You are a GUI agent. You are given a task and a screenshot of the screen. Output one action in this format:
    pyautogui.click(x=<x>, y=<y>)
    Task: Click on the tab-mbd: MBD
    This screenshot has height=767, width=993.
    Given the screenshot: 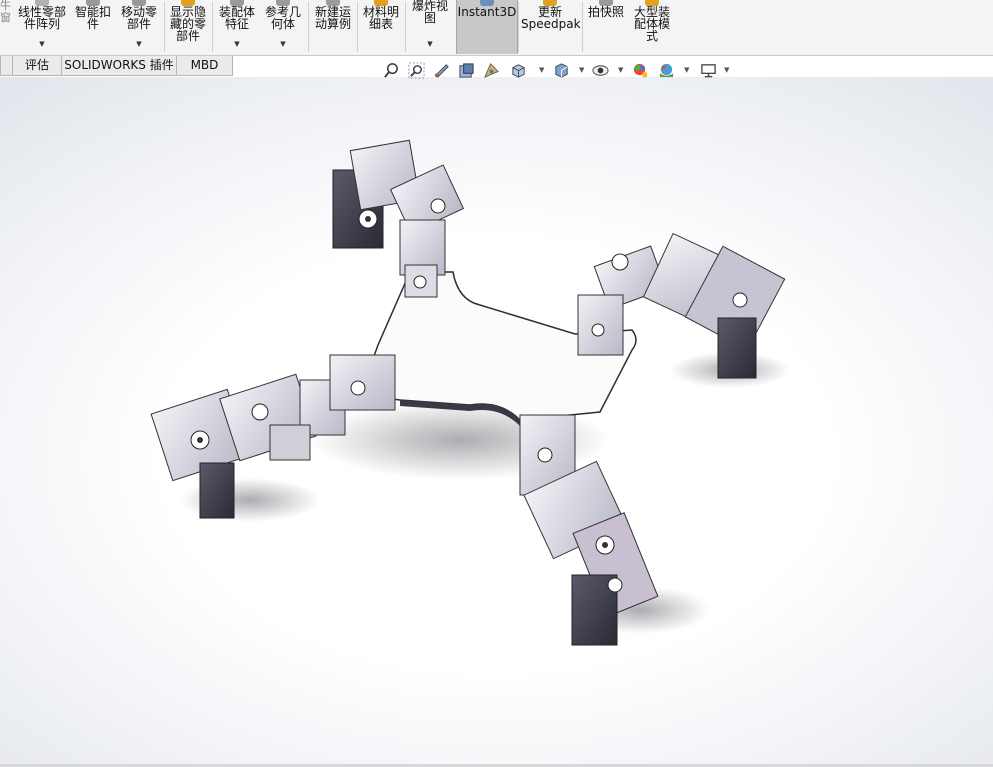 What is the action you would take?
    pyautogui.click(x=204, y=66)
    